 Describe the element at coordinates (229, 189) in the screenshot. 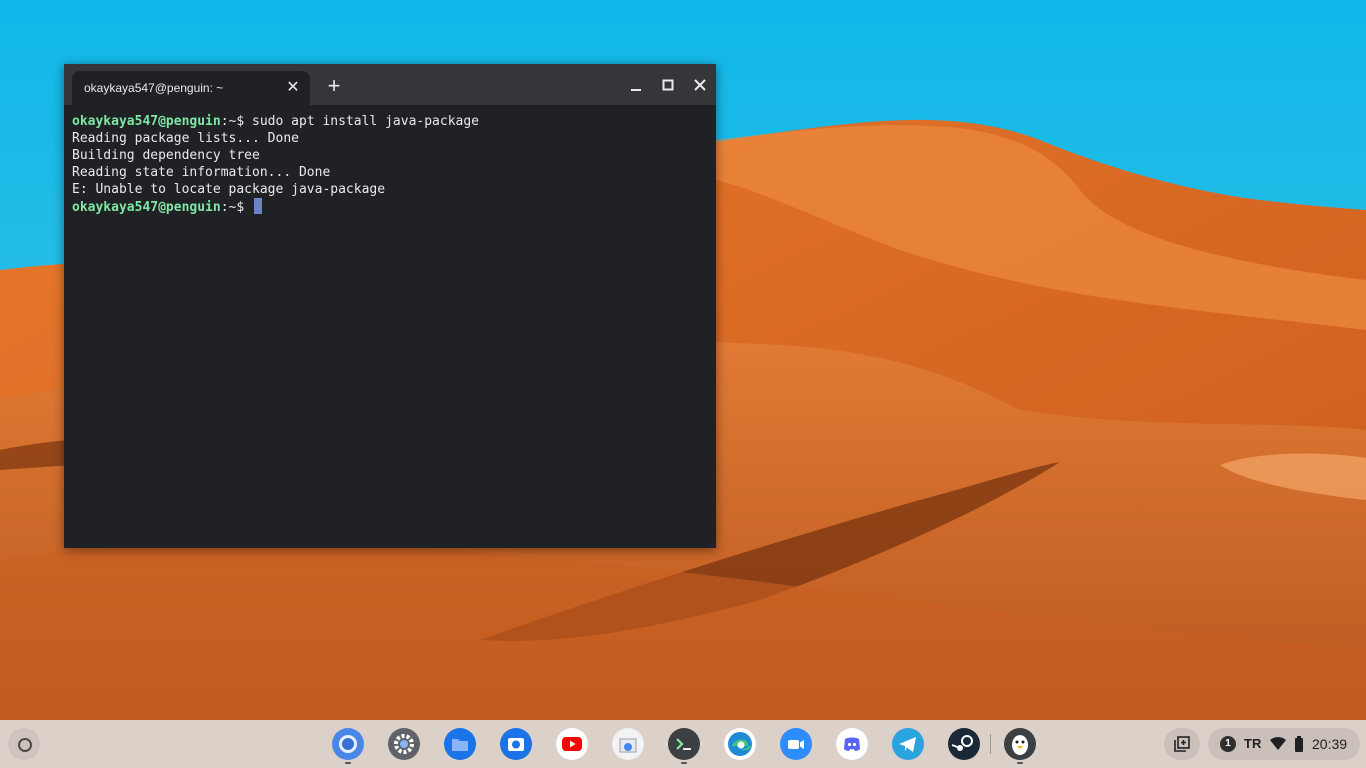

I see `error-line: E: Unable to locate package java-package` at that location.